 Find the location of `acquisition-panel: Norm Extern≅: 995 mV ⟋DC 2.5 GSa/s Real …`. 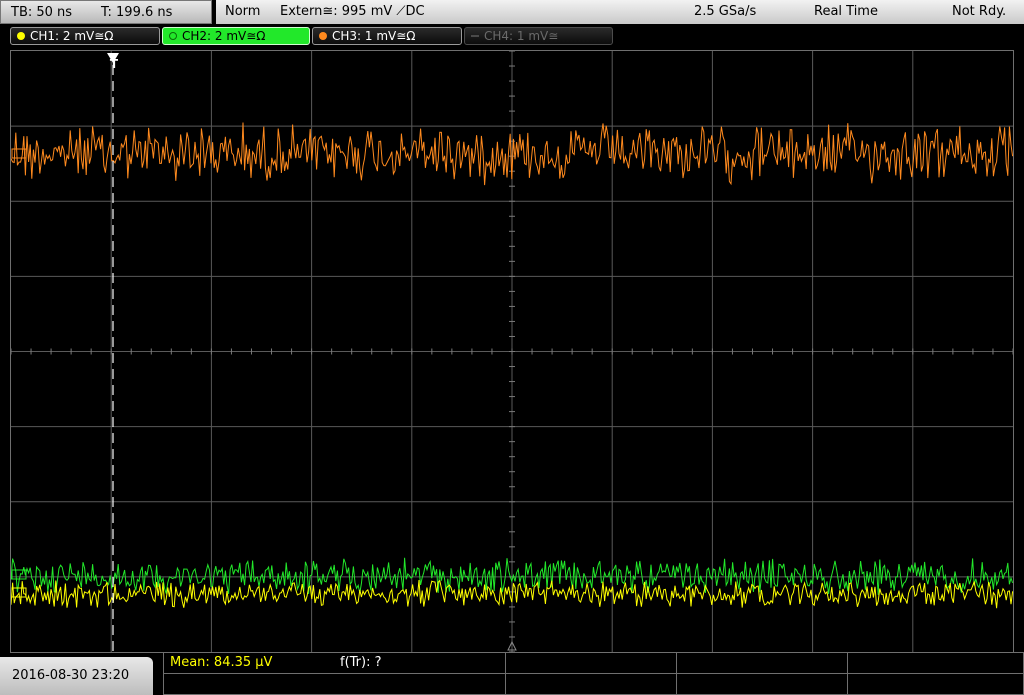

acquisition-panel: Norm Extern≅: 995 mV ⟋DC 2.5 GSa/s Real … is located at coordinates (620, 12).